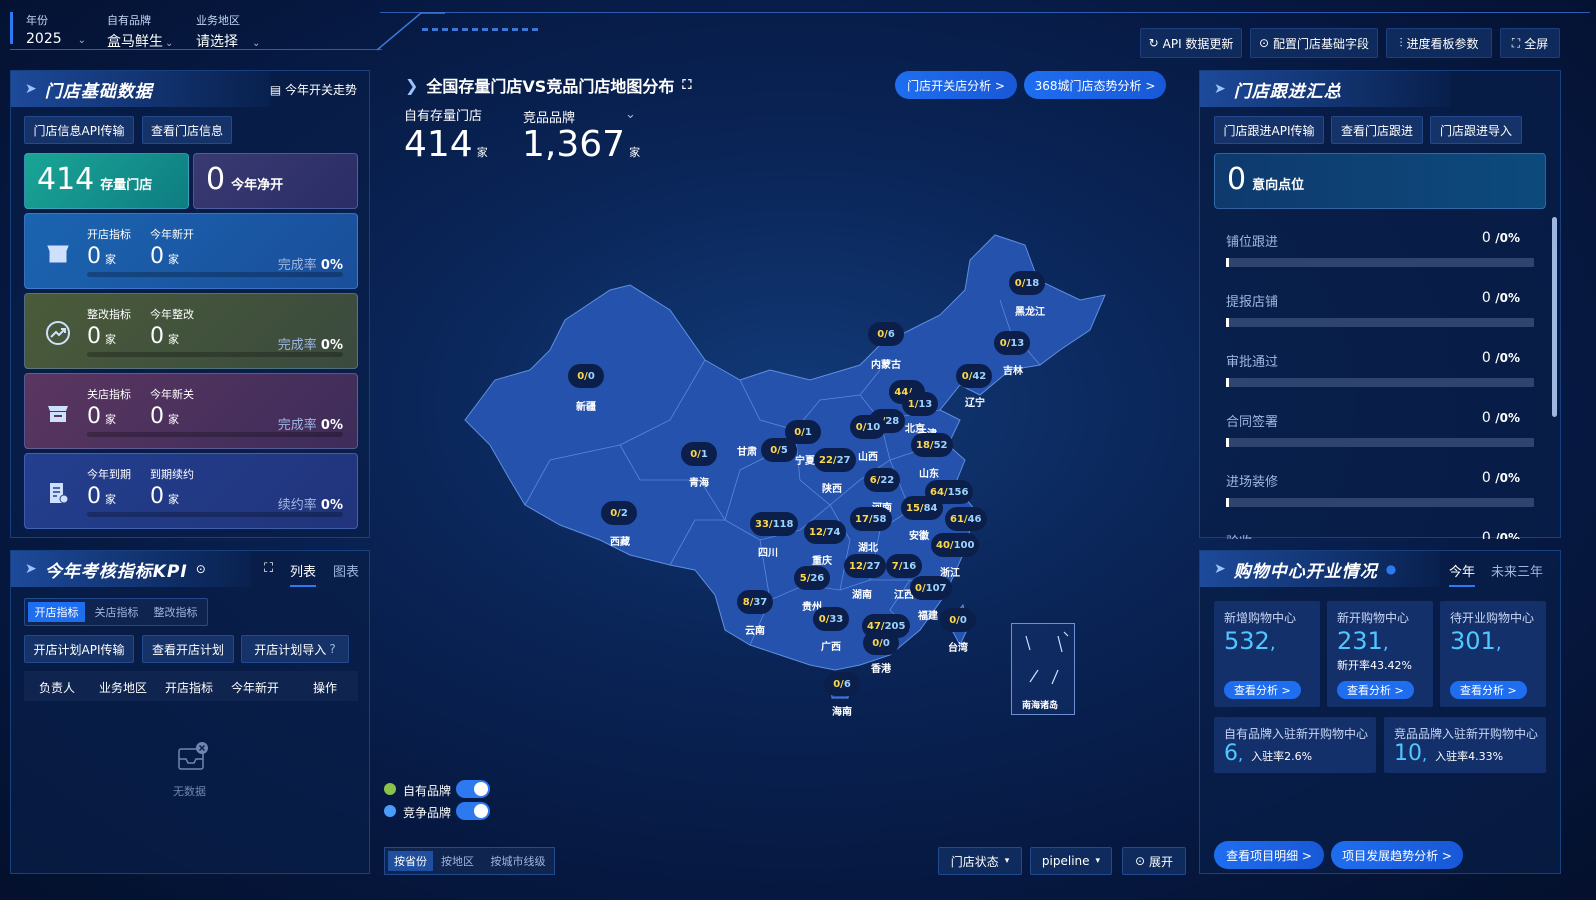 The height and width of the screenshot is (900, 1596). Describe the element at coordinates (1269, 855) in the screenshot. I see `project-detail-button: 查看项目明细 >` at that location.